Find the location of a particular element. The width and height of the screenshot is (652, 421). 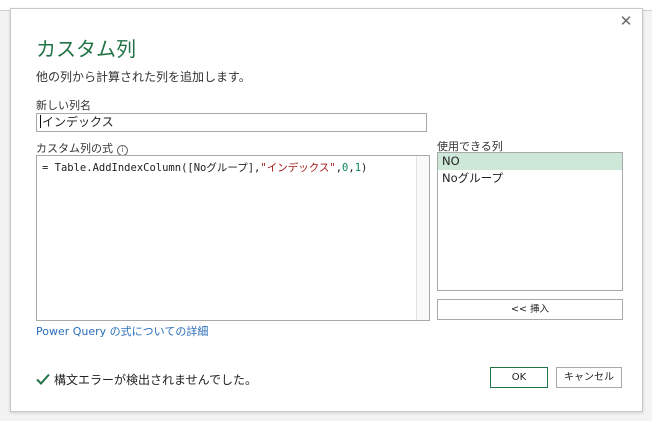

dialog-subtitle: 他の列から計算された列を追加します。 is located at coordinates (143, 77).